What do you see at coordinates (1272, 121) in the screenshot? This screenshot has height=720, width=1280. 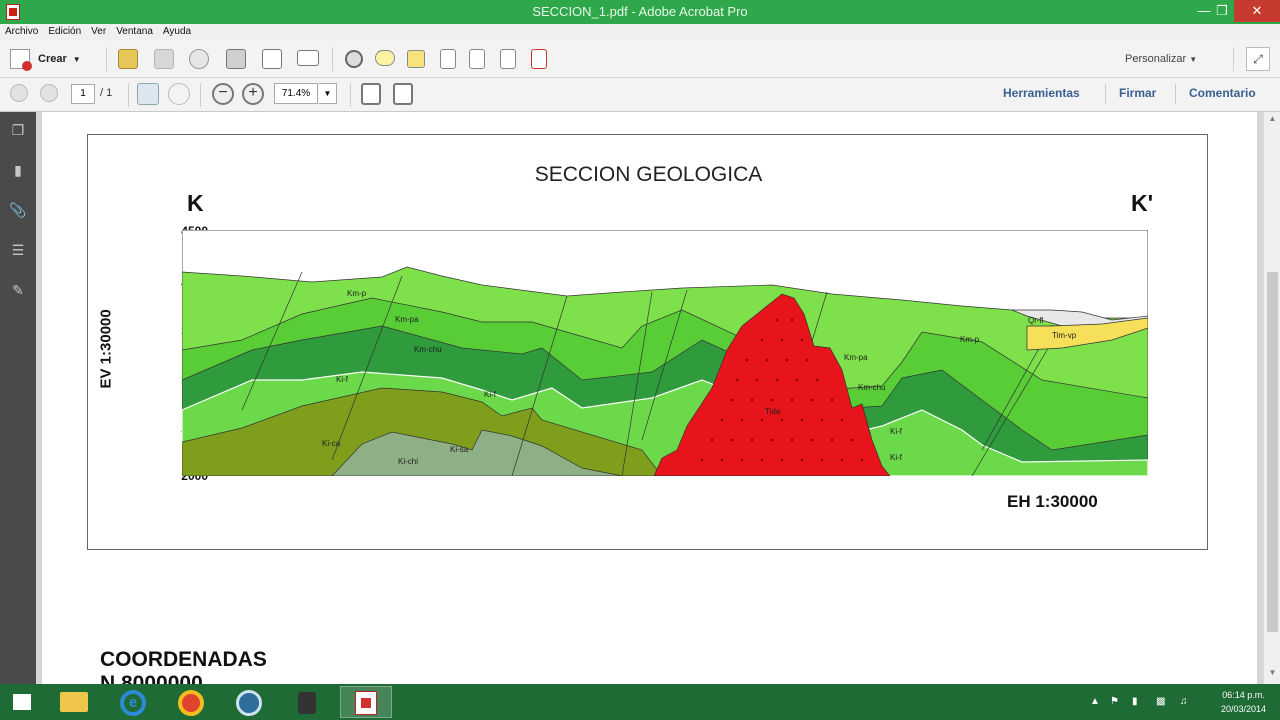 I see `scroll-up-icon: ▲` at bounding box center [1272, 121].